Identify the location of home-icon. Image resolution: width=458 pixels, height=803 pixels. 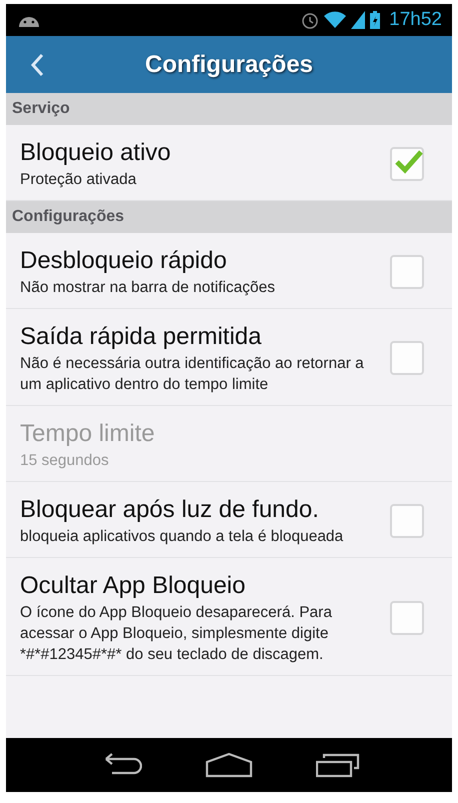
(228, 765).